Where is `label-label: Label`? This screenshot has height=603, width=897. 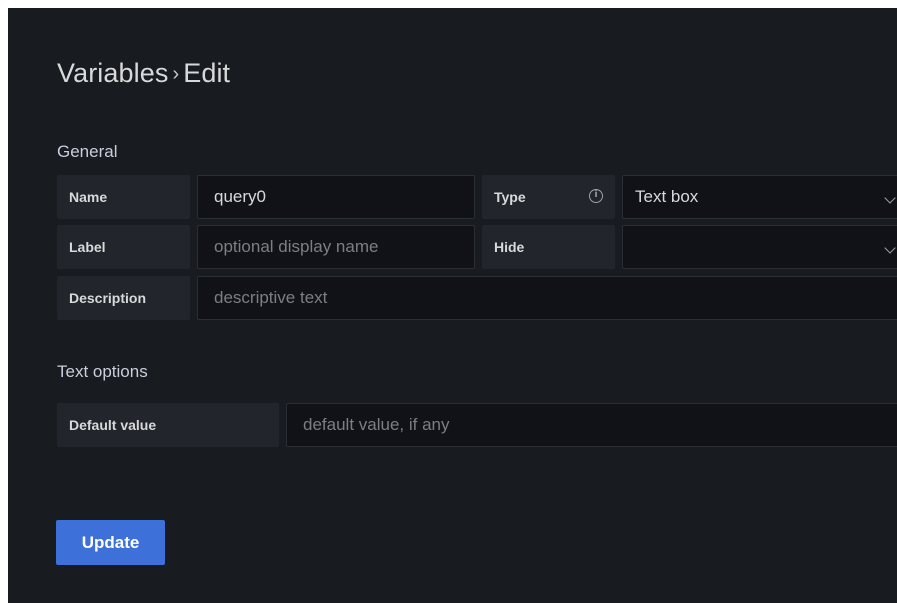 label-label: Label is located at coordinates (123, 247).